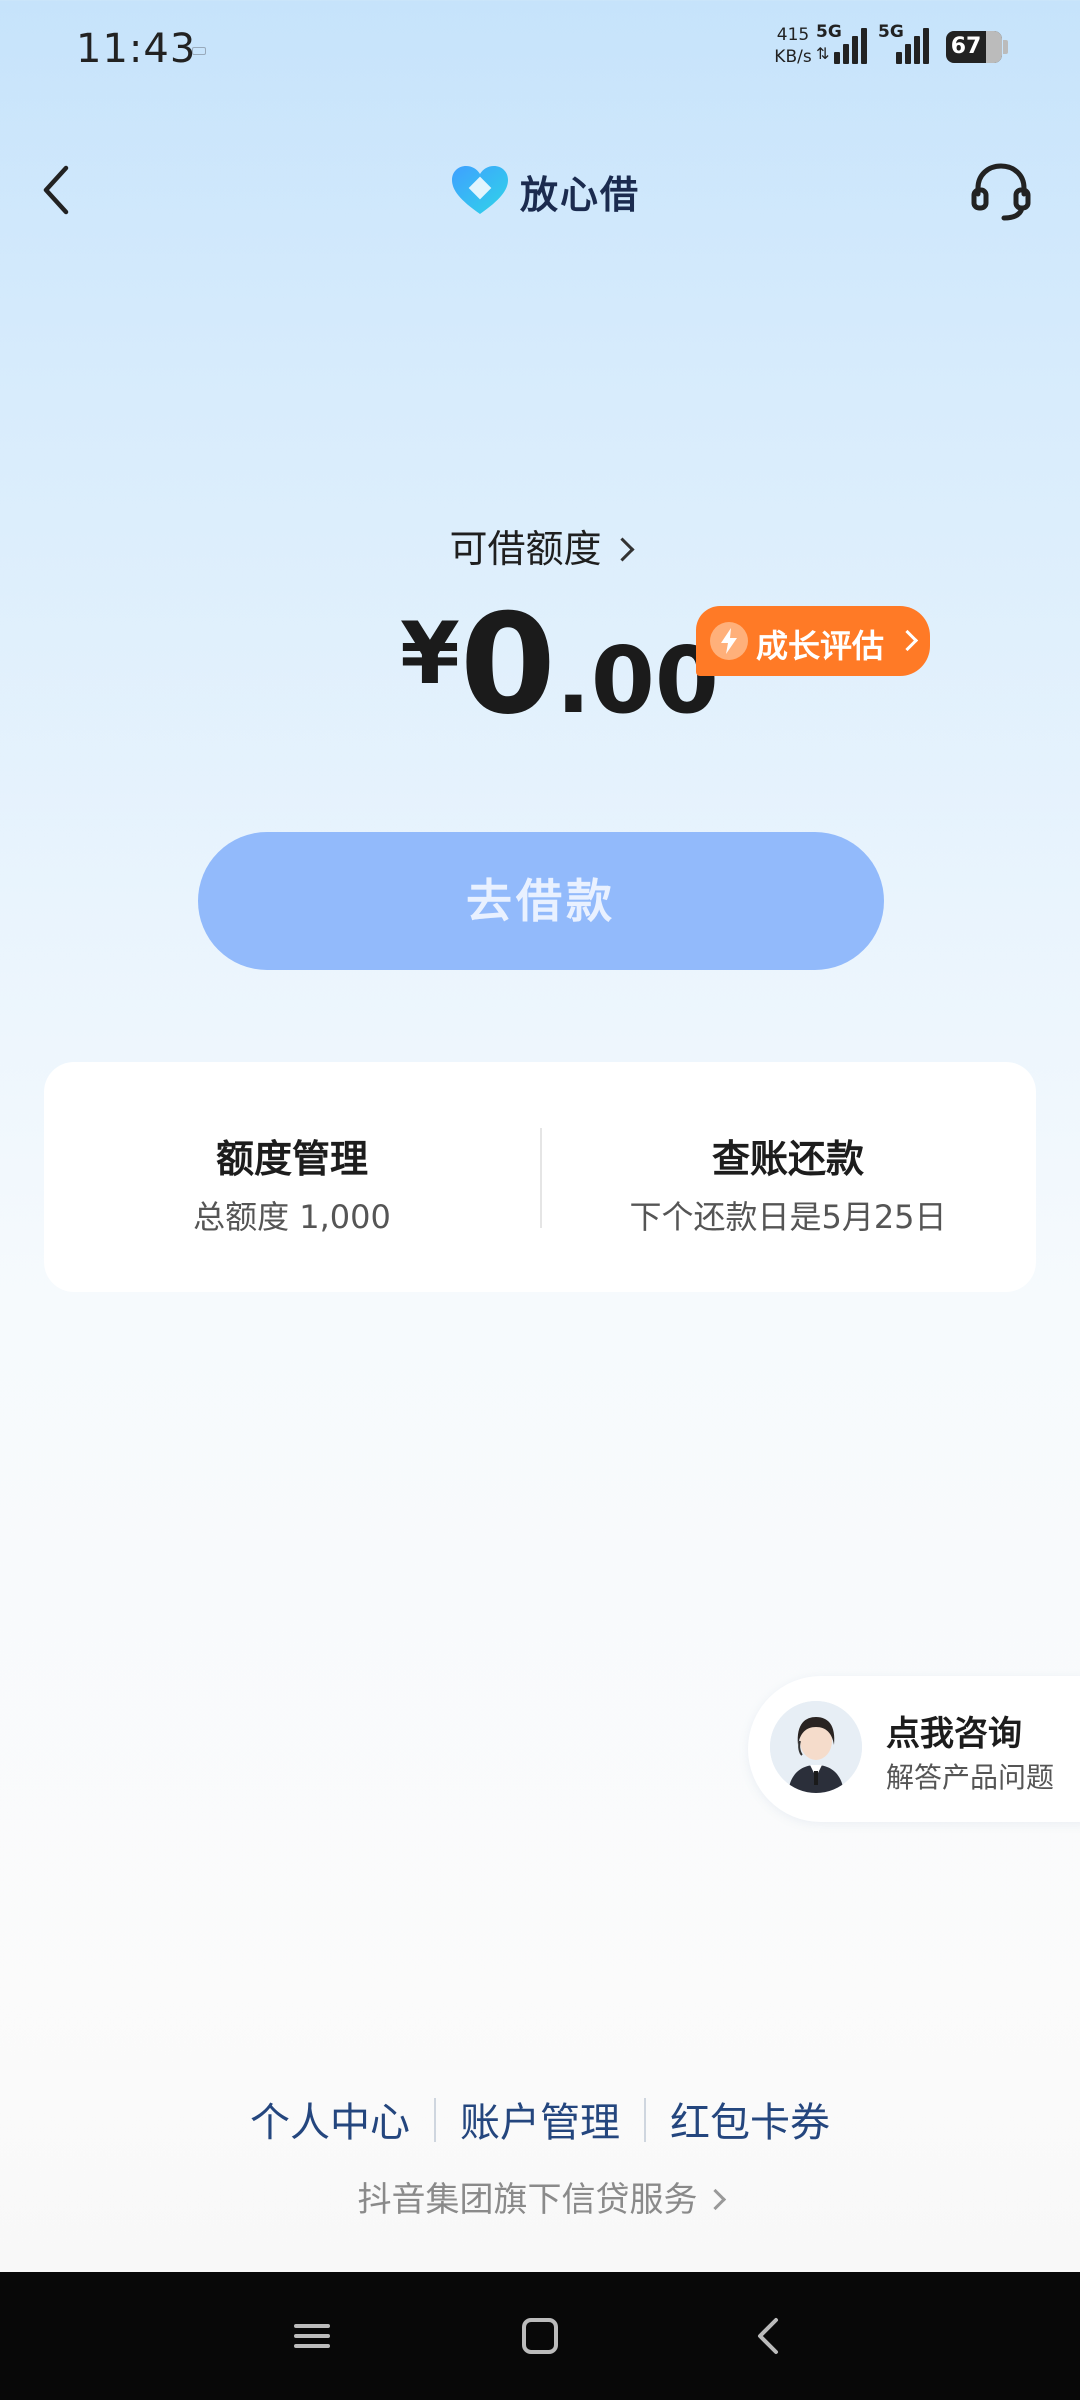  I want to click on signal-1: 5G ⇅, so click(846, 45).